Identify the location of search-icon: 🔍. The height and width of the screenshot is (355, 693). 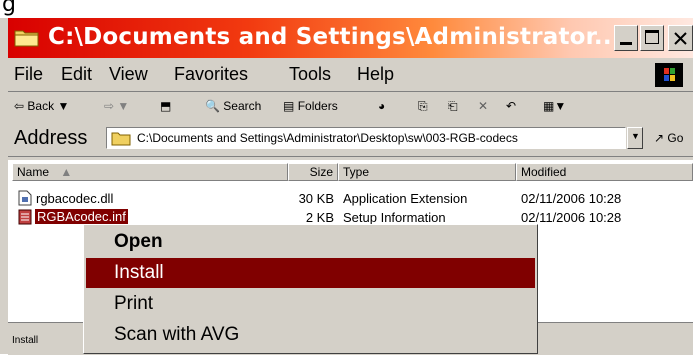
(212, 106).